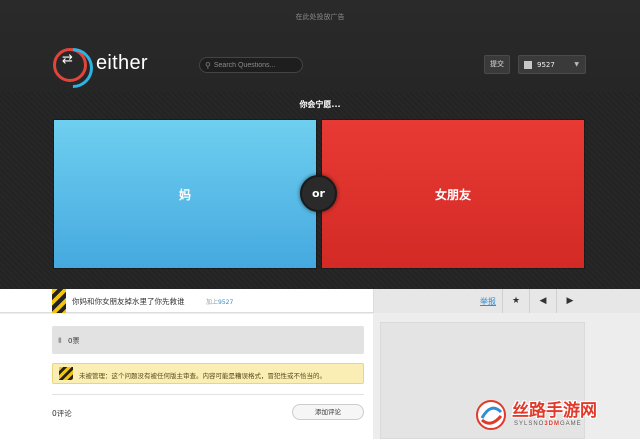 This screenshot has width=640, height=439. I want to click on watermark-sub-right: GAME, so click(571, 424).